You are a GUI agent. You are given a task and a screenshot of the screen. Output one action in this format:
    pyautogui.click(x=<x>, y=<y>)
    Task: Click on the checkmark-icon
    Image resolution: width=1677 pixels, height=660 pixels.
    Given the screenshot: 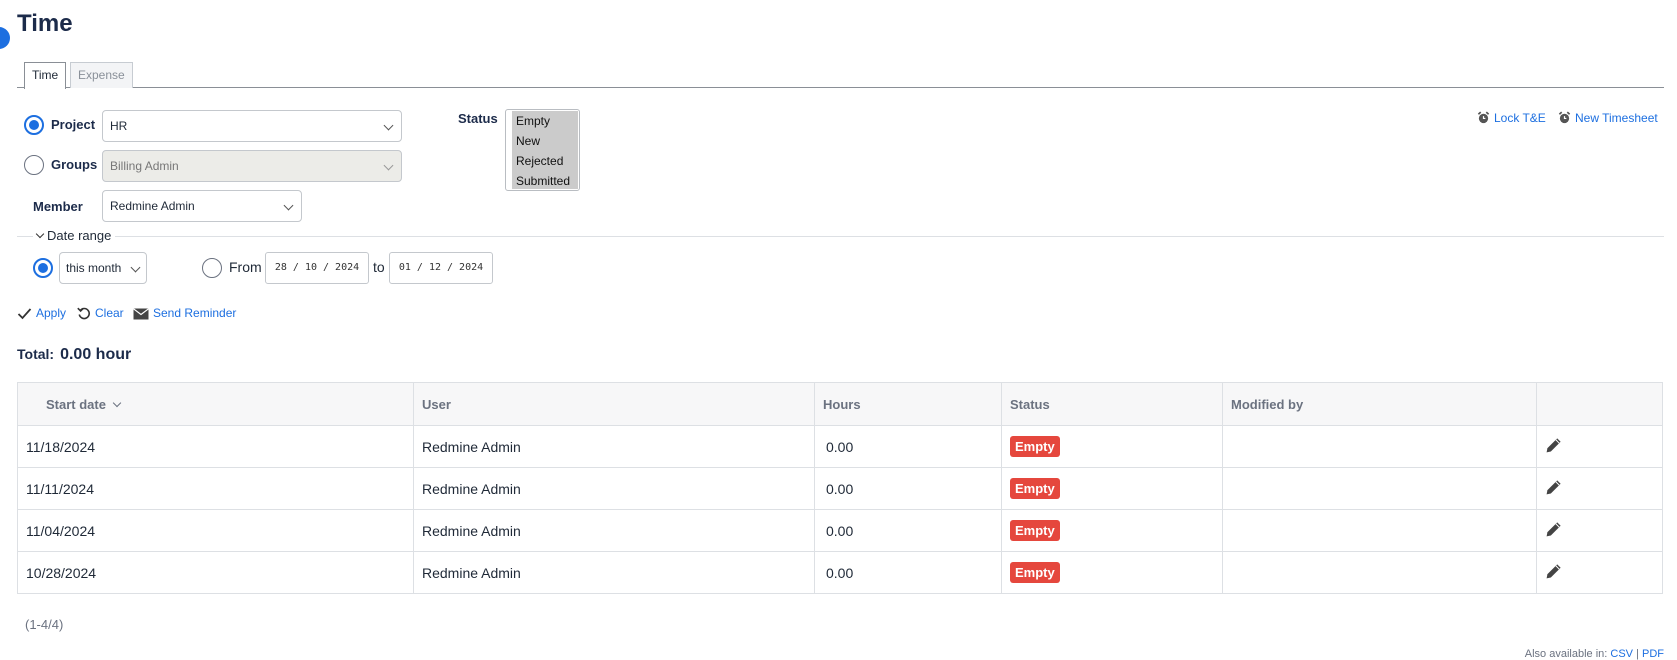 What is the action you would take?
    pyautogui.click(x=24, y=314)
    